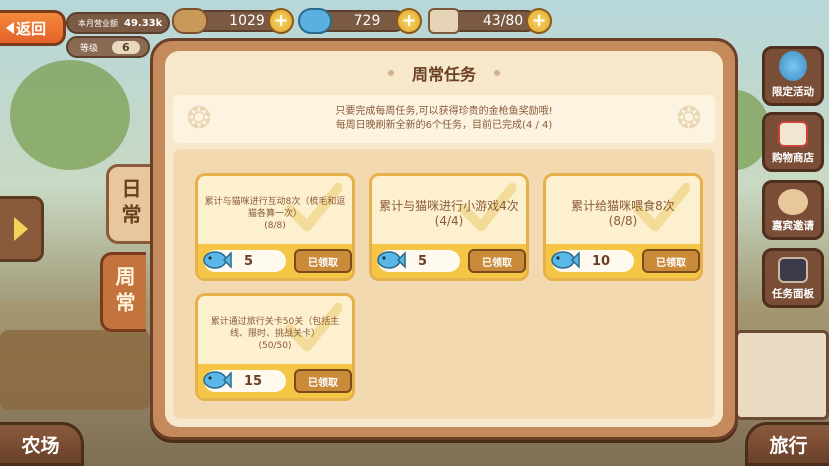 The height and width of the screenshot is (466, 829). Describe the element at coordinates (793, 202) in the screenshot. I see `hamster-icon` at that location.